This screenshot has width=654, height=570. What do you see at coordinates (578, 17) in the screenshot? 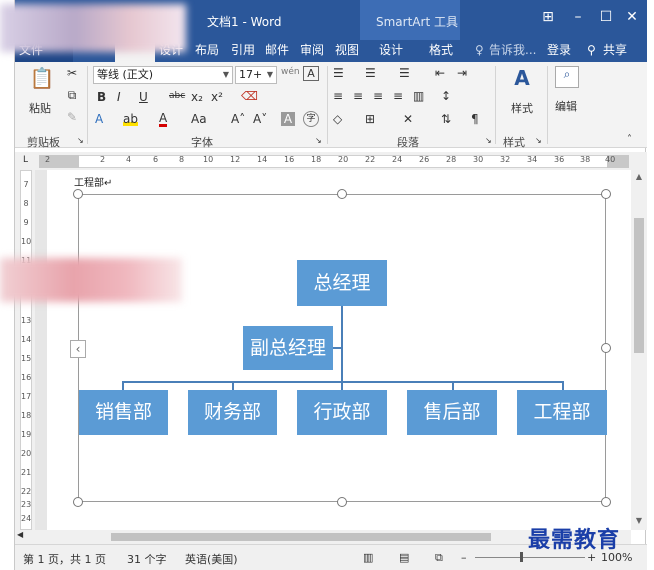
I see `minimize-button: –` at bounding box center [578, 17].